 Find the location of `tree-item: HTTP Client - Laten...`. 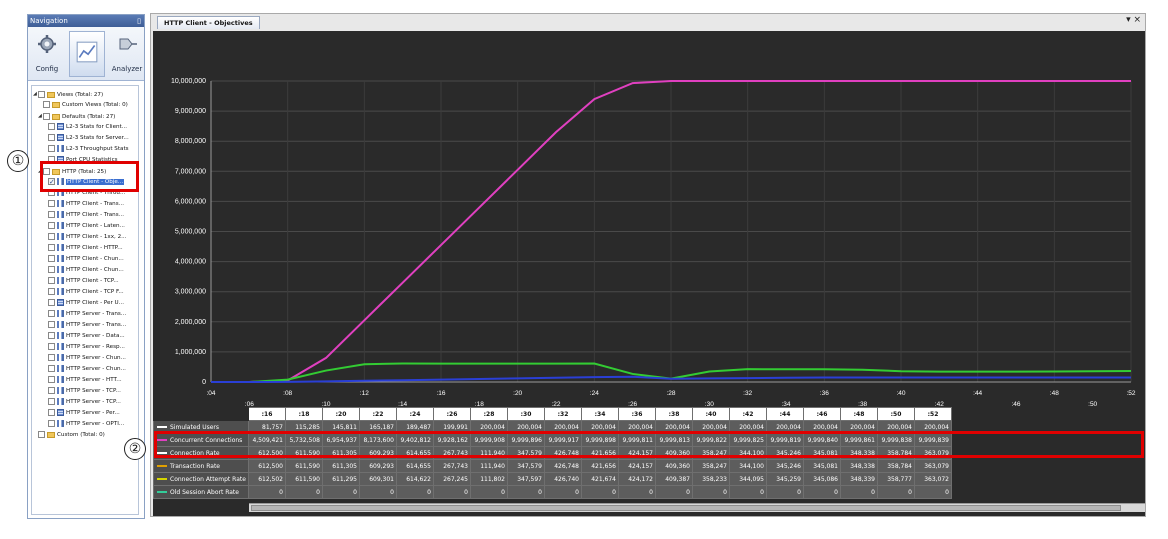

tree-item: HTTP Client - Laten... is located at coordinates (84, 226).